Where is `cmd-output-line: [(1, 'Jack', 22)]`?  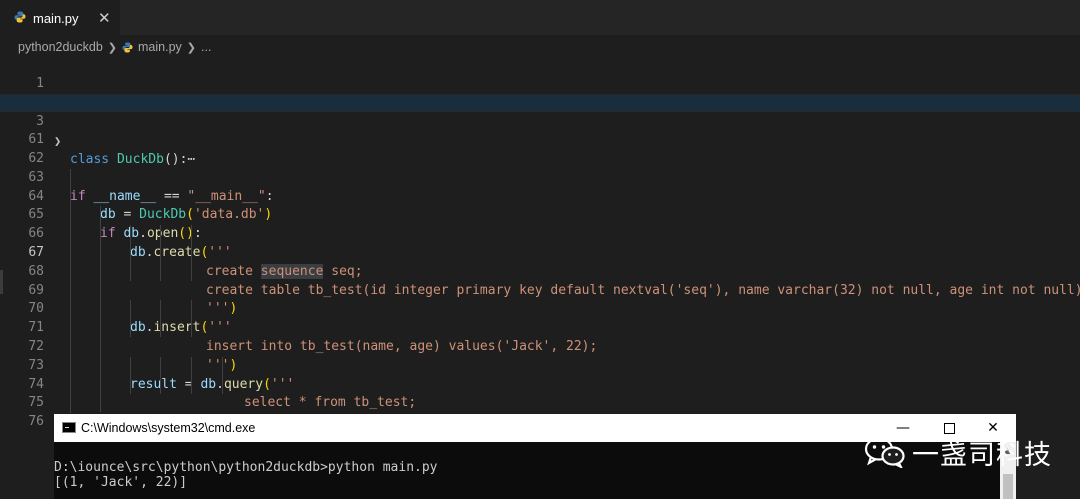
cmd-output-line: [(1, 'Jack', 22)] is located at coordinates (121, 482).